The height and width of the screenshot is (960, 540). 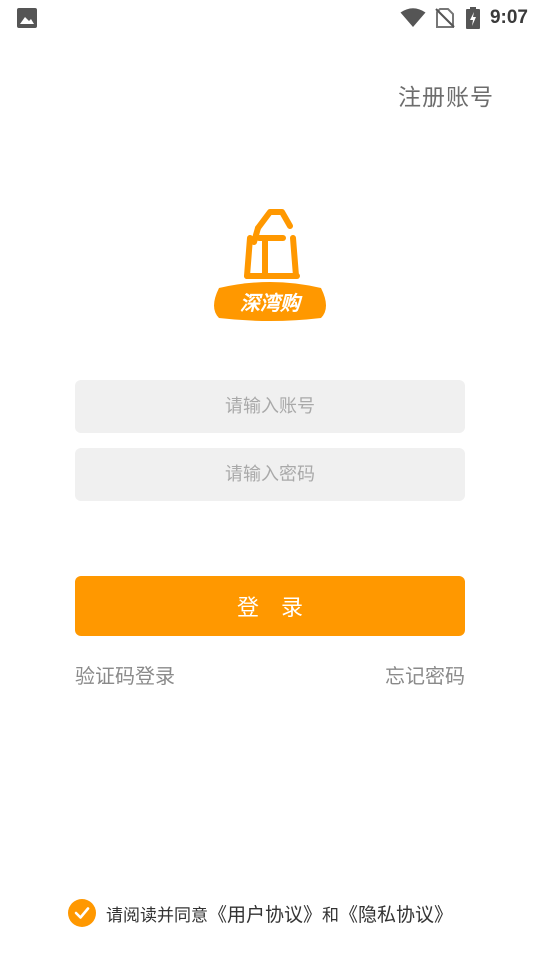 I want to click on forgot-password-link: 忘记密码, so click(x=425, y=674).